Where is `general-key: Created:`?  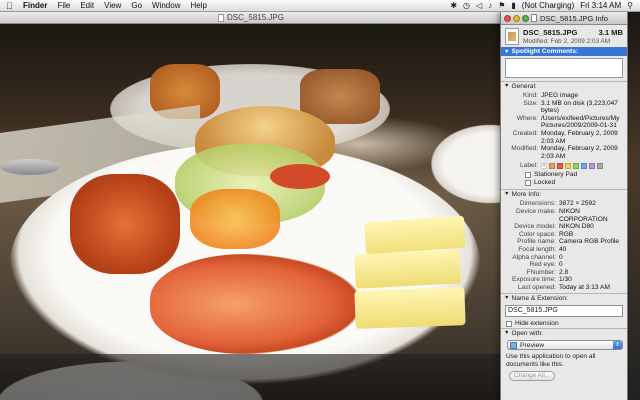
general-key: Created: is located at coordinates (525, 133).